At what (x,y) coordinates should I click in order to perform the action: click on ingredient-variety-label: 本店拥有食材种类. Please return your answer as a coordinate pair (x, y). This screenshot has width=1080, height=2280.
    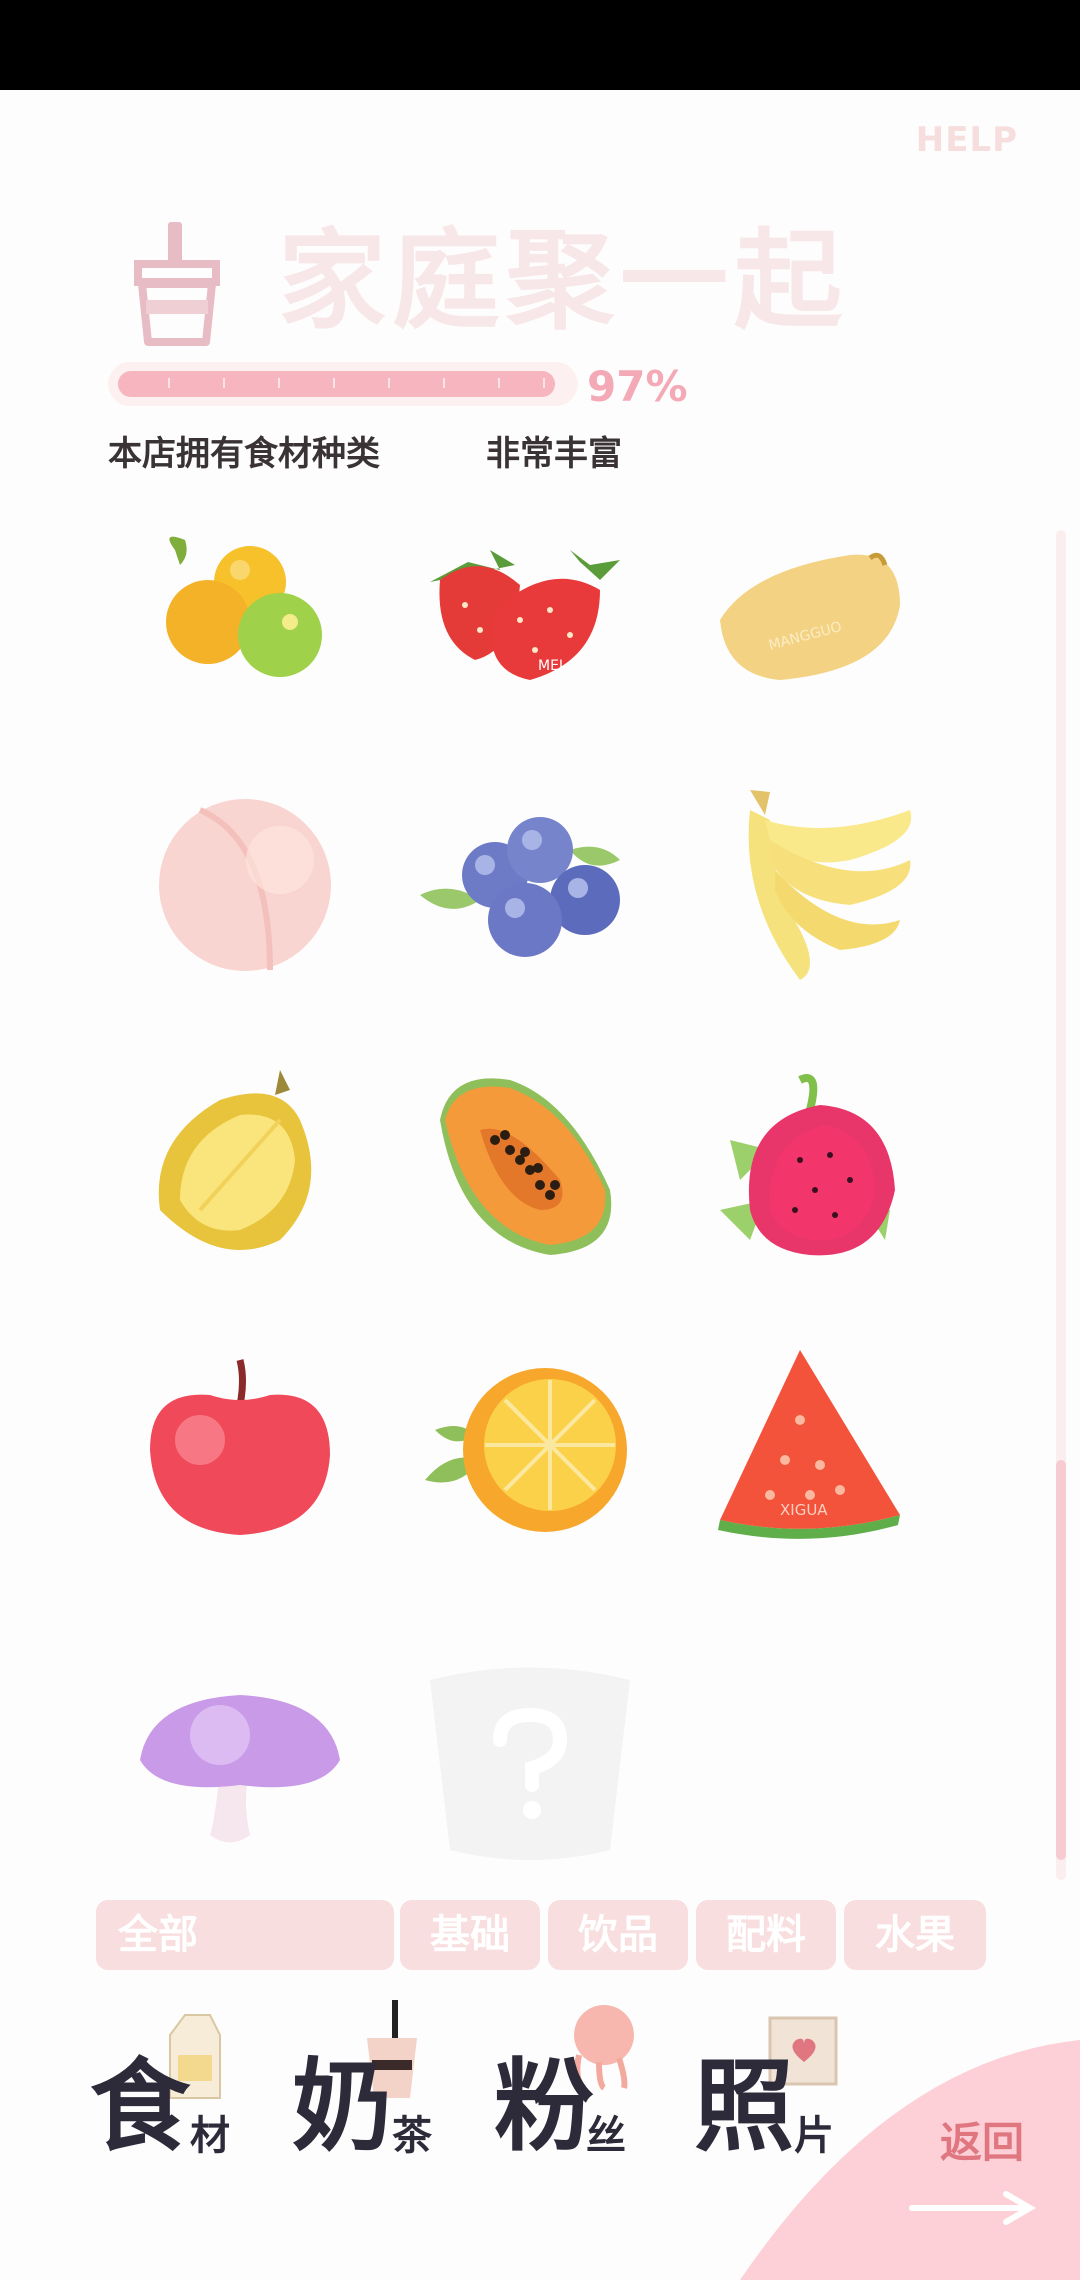
    Looking at the image, I should click on (244, 454).